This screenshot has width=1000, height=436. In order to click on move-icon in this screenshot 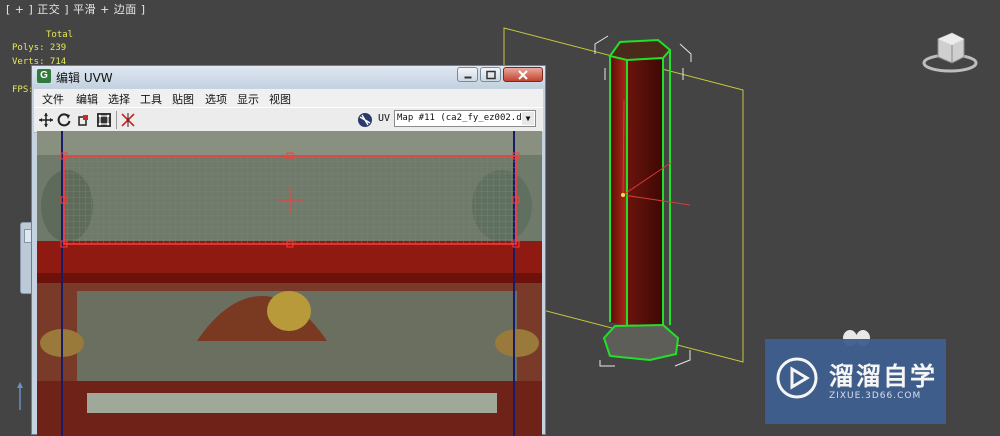, I will do `click(46, 120)`.